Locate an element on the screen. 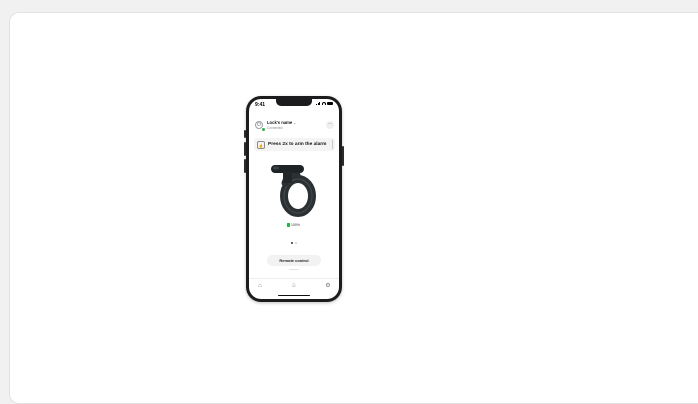  mute-switch is located at coordinates (245, 134).